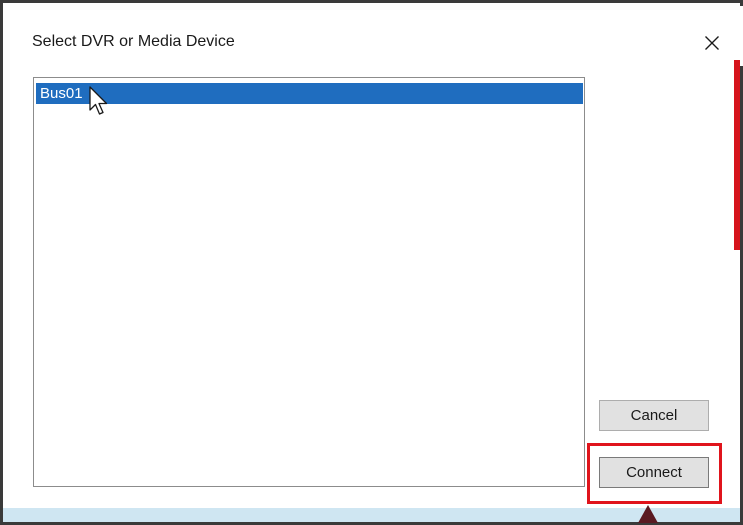 The width and height of the screenshot is (743, 525). Describe the element at coordinates (98, 100) in the screenshot. I see `mouse-cursor-icon` at that location.